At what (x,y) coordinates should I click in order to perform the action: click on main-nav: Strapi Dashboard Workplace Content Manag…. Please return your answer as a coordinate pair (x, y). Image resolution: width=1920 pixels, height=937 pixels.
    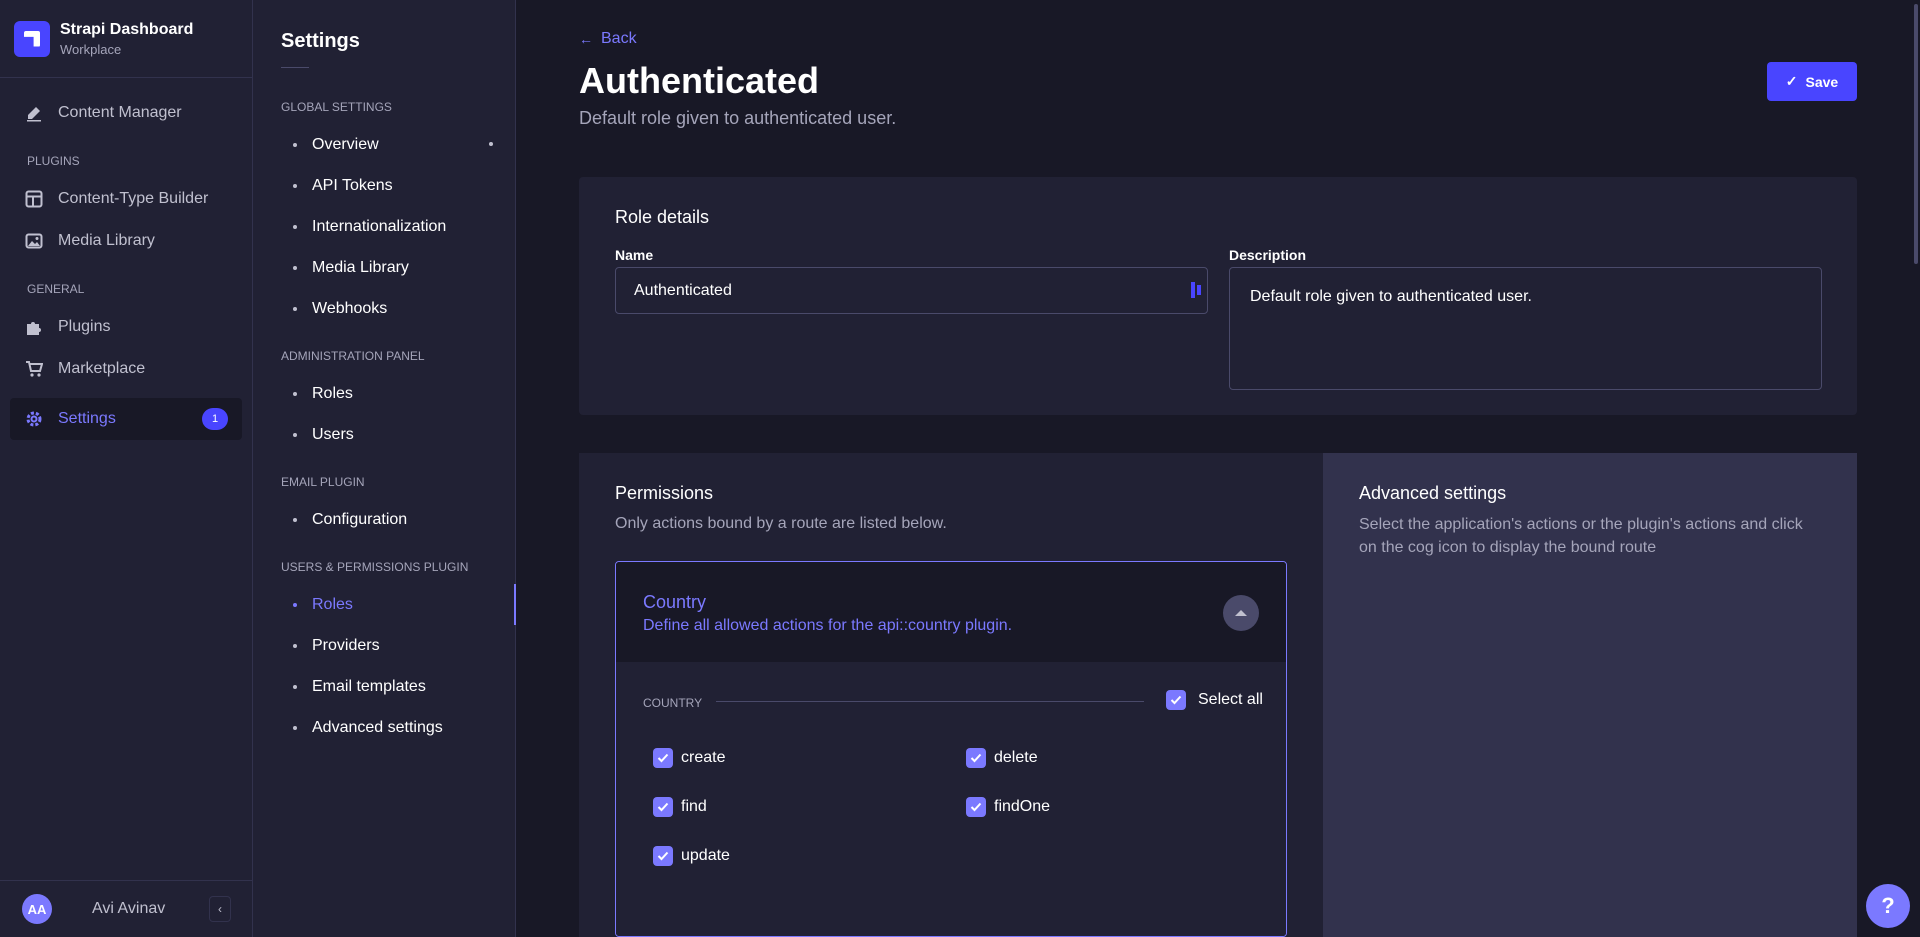
    Looking at the image, I should click on (126, 468).